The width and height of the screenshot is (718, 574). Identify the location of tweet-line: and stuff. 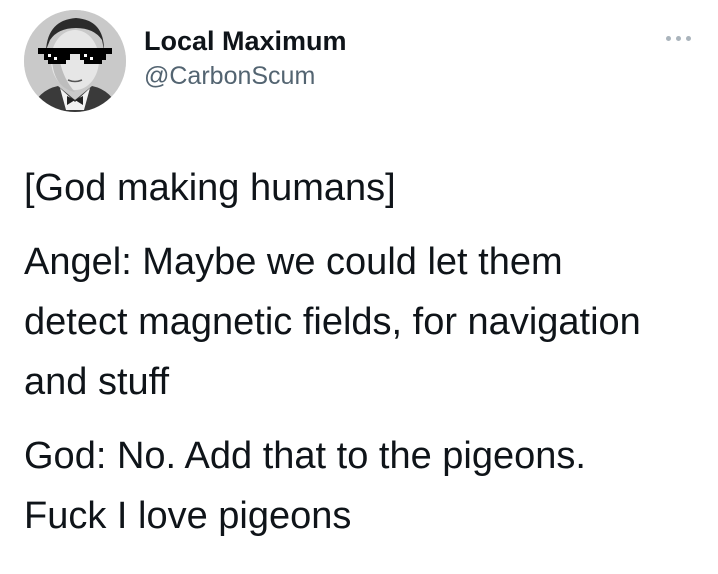
(97, 382).